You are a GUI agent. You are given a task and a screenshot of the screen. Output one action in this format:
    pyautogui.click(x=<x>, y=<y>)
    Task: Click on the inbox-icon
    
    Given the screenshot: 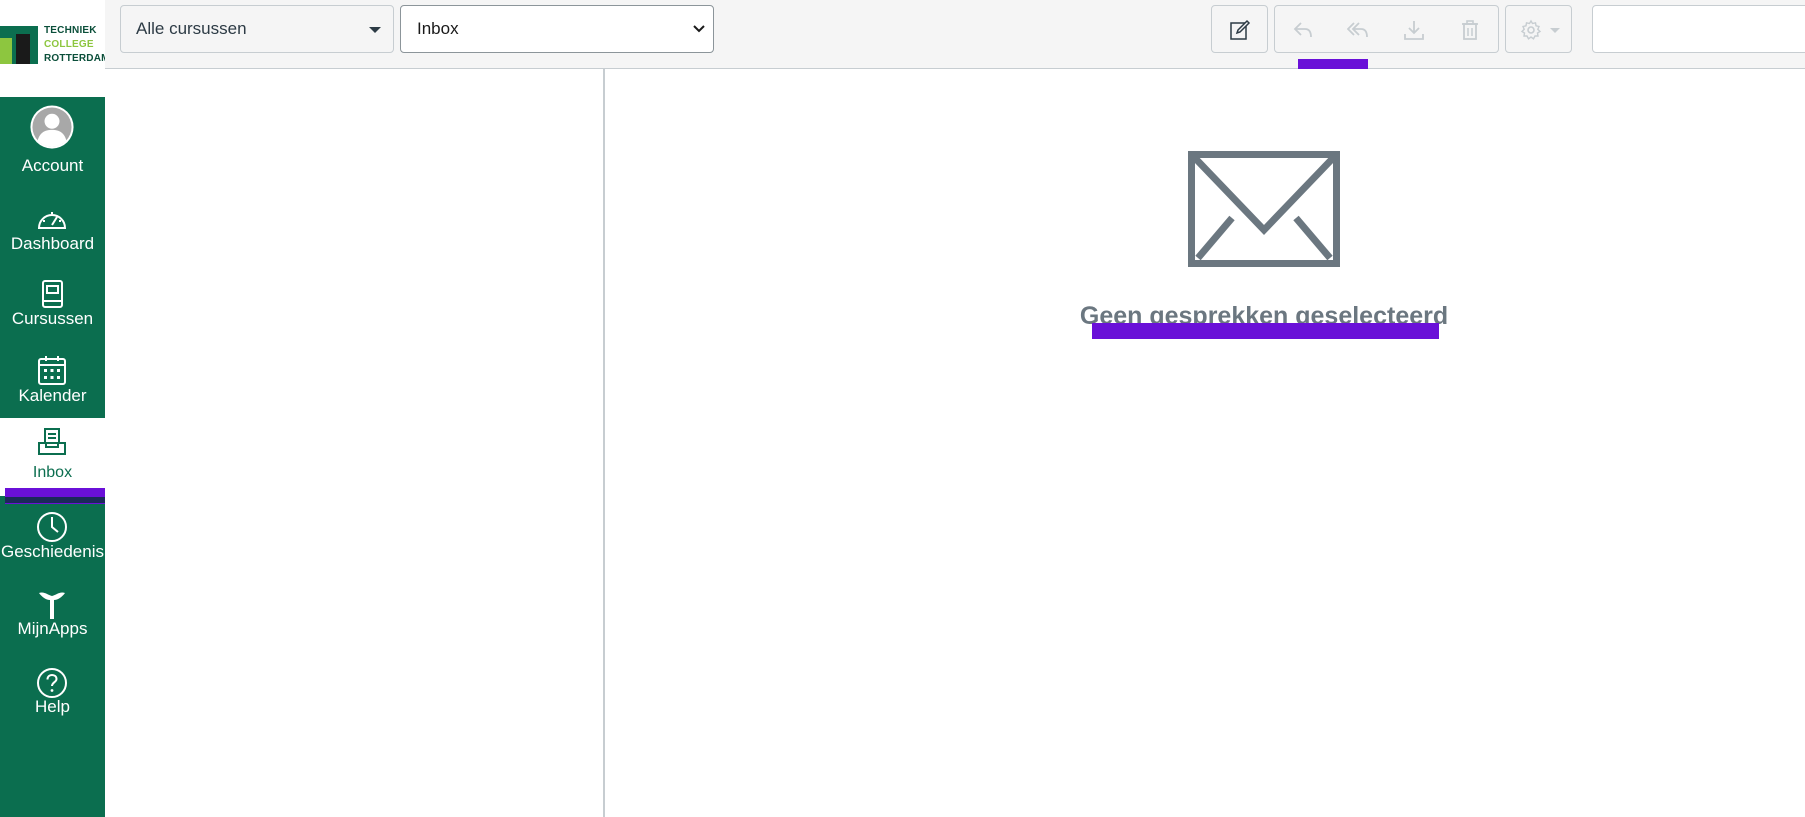 What is the action you would take?
    pyautogui.click(x=52, y=441)
    